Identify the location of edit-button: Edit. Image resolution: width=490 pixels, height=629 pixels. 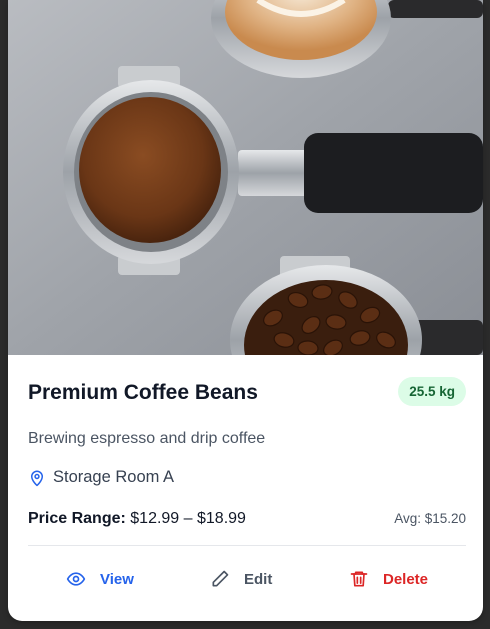
(241, 579).